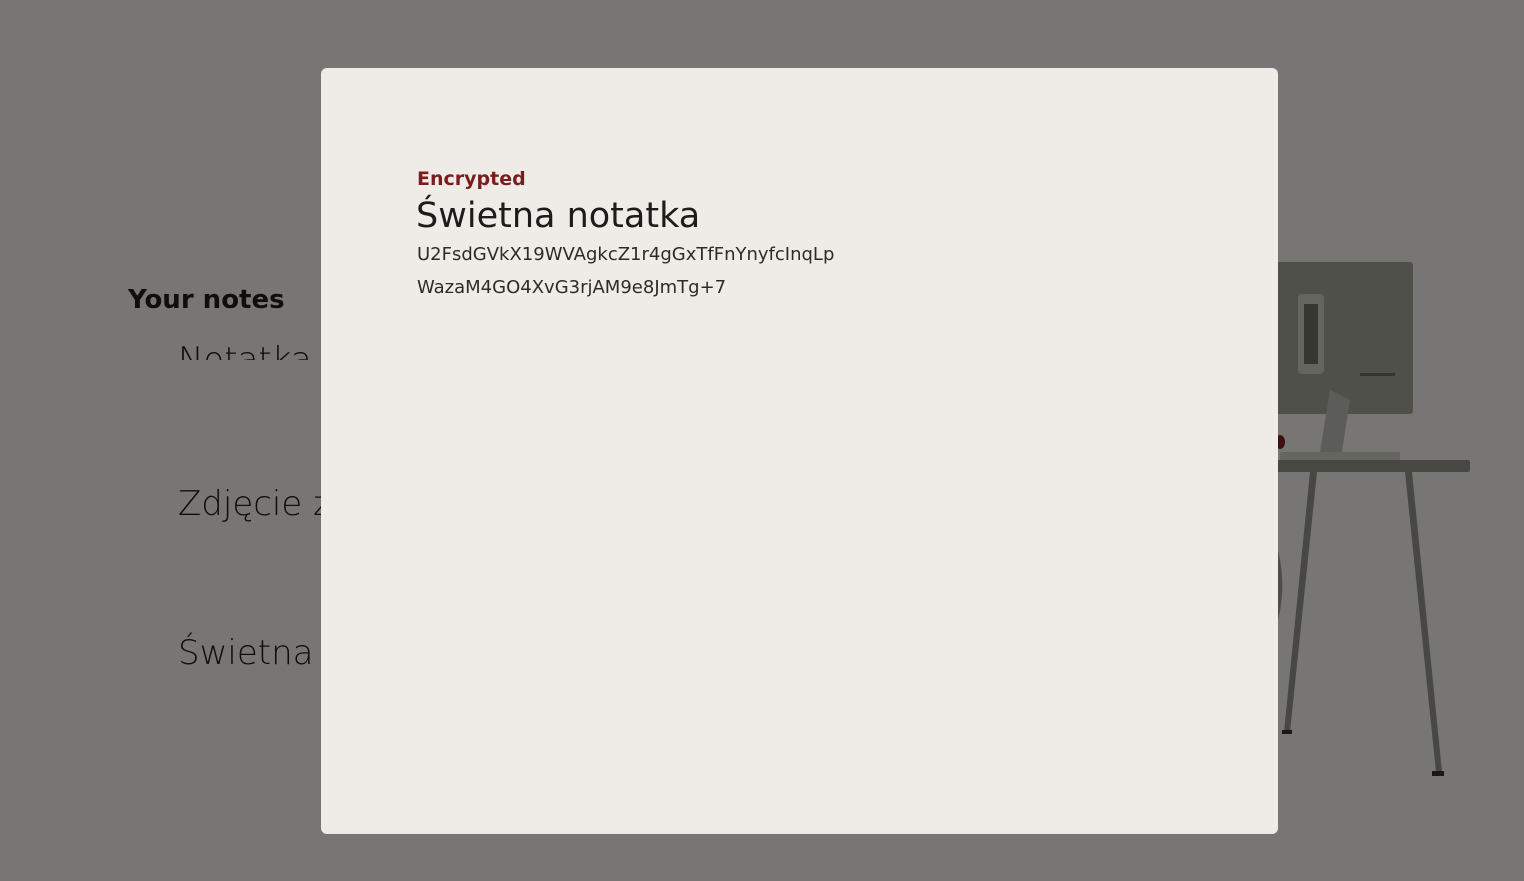  What do you see at coordinates (471, 179) in the screenshot?
I see `encrypted-badge: Encrypted` at bounding box center [471, 179].